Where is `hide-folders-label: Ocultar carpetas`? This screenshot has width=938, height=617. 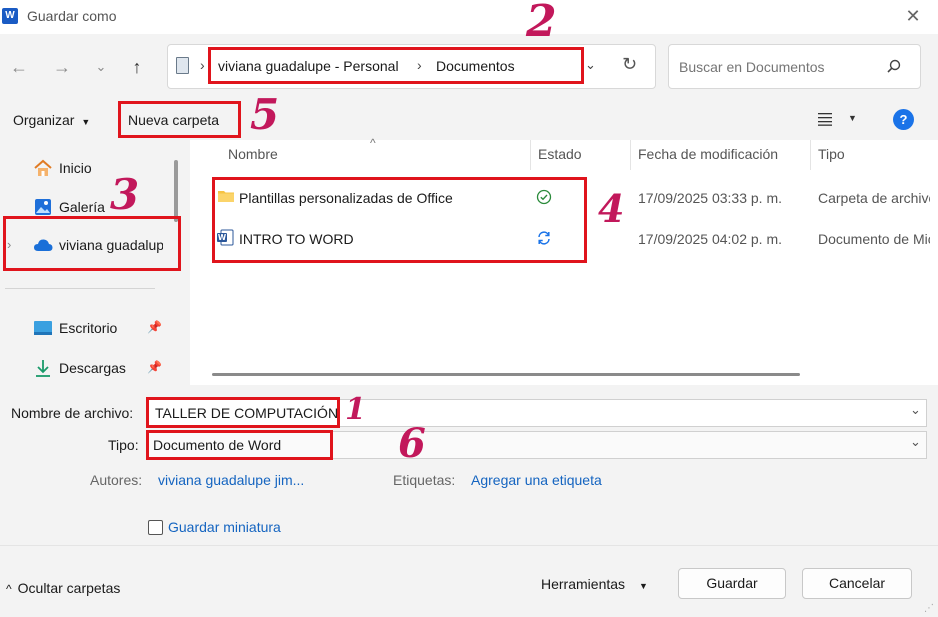
hide-folders-label: Ocultar carpetas is located at coordinates (69, 588).